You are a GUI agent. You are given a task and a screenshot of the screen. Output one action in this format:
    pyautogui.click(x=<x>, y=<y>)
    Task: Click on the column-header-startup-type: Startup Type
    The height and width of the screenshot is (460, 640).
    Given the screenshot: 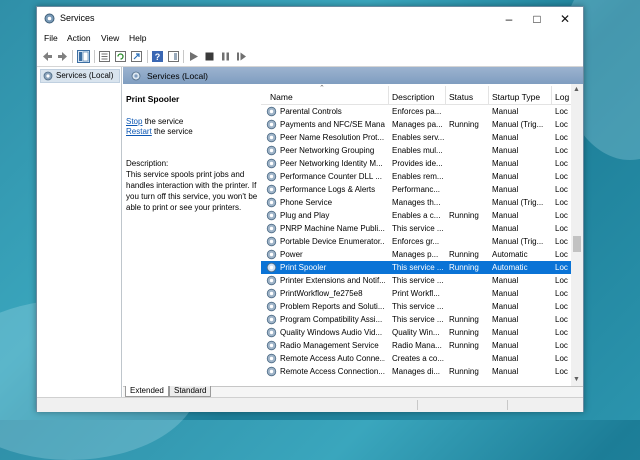 What is the action you would take?
    pyautogui.click(x=516, y=97)
    